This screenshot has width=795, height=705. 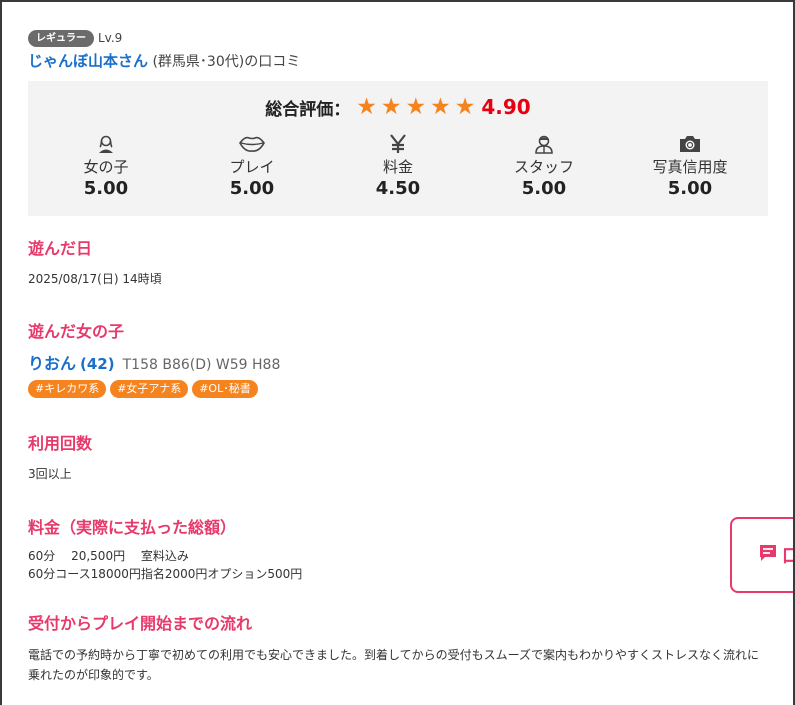 What do you see at coordinates (149, 389) in the screenshot?
I see `tag-announcer: #女子アナ系` at bounding box center [149, 389].